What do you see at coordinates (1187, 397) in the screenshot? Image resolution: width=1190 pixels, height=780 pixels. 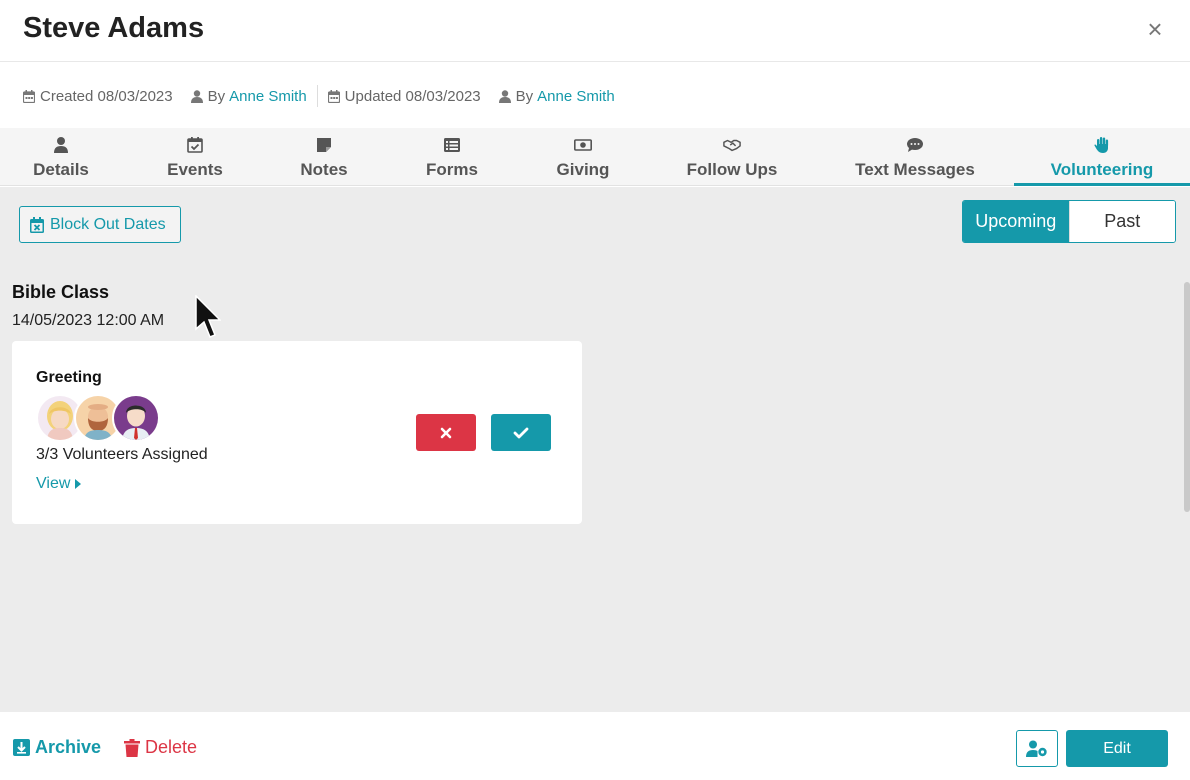 I see `scrollbar` at bounding box center [1187, 397].